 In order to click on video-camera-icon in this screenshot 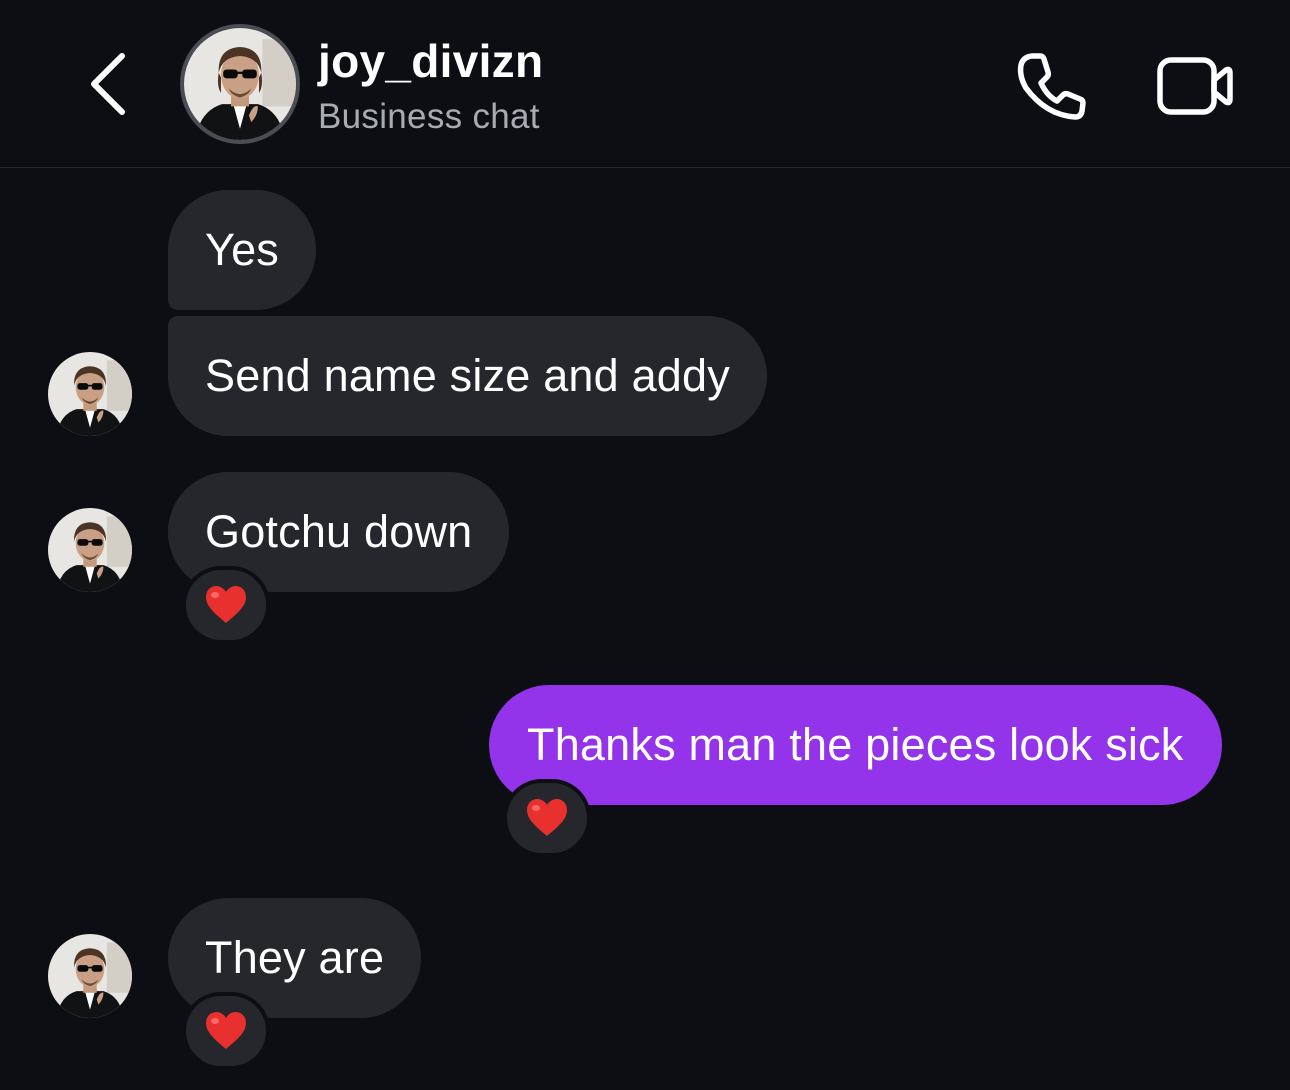, I will do `click(1195, 86)`.